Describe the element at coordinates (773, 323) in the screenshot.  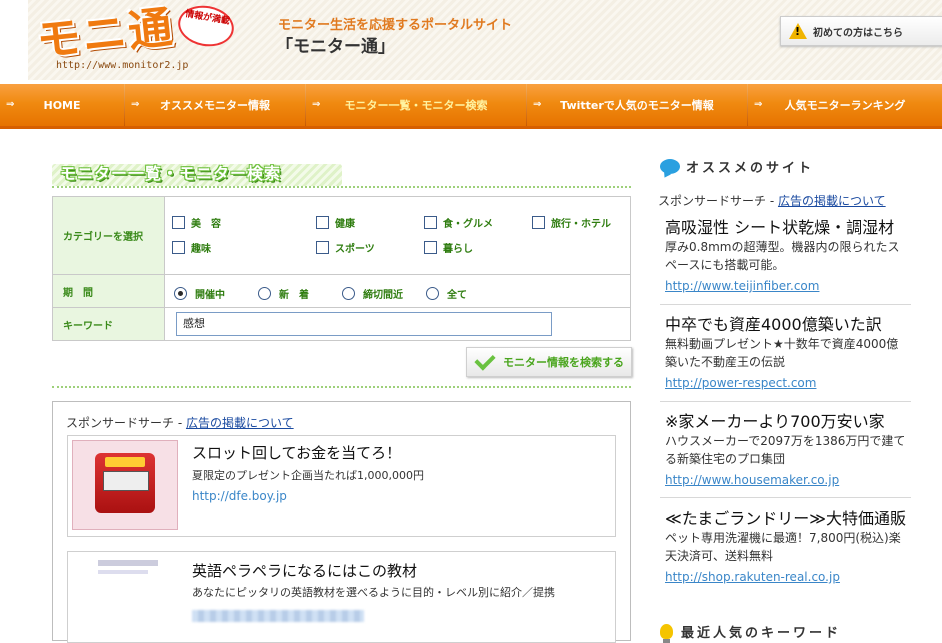
I see `sidebar-ad-title: 中卒でも資産4000億築いた訳` at that location.